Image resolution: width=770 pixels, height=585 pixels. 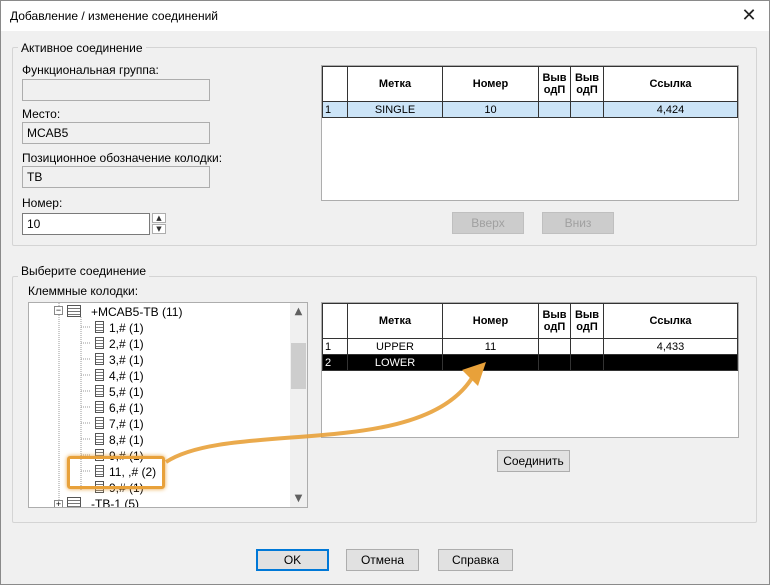 What do you see at coordinates (475, 560) in the screenshot?
I see `help-button: Справка` at bounding box center [475, 560].